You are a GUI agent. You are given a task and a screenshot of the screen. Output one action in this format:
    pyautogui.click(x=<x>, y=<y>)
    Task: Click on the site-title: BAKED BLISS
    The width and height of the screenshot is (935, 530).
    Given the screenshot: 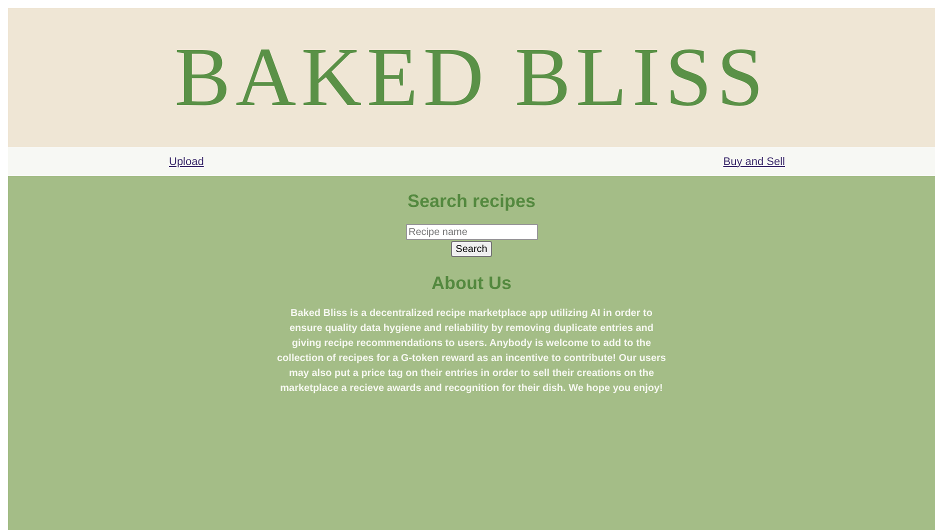 What is the action you would take?
    pyautogui.click(x=471, y=78)
    